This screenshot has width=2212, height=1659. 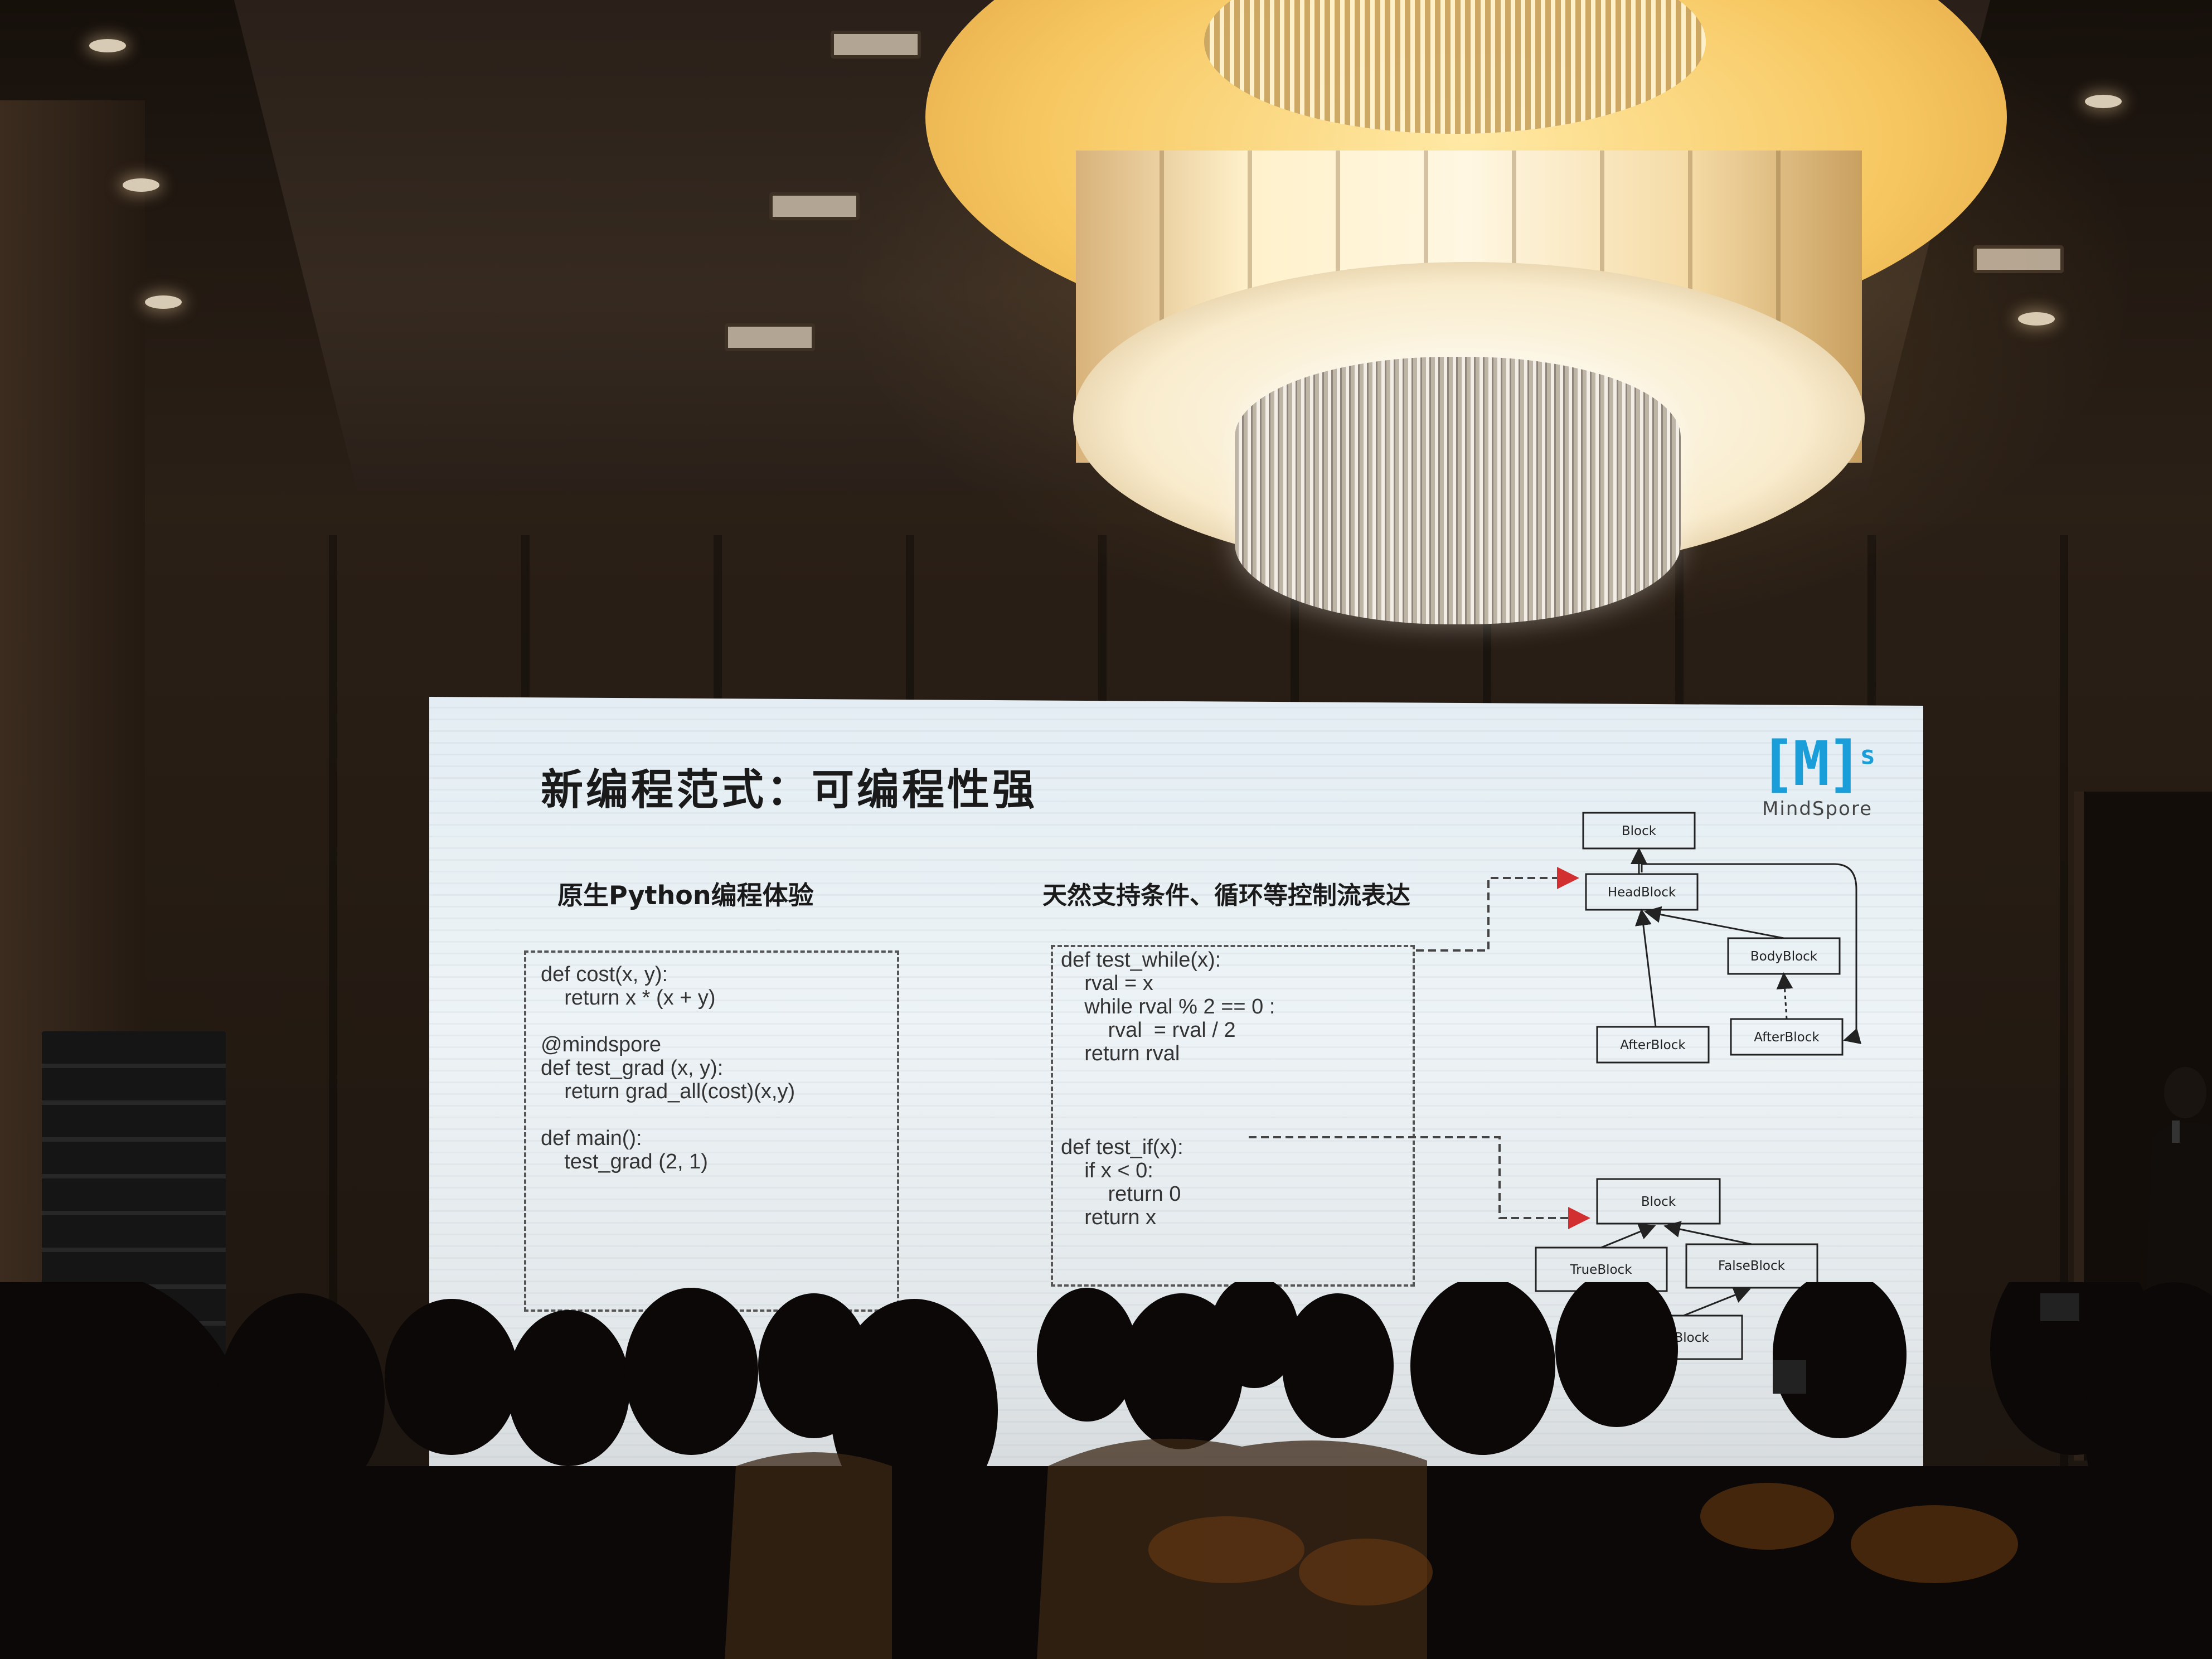 I want to click on if-connector-arrow, so click(x=1419, y=1182).